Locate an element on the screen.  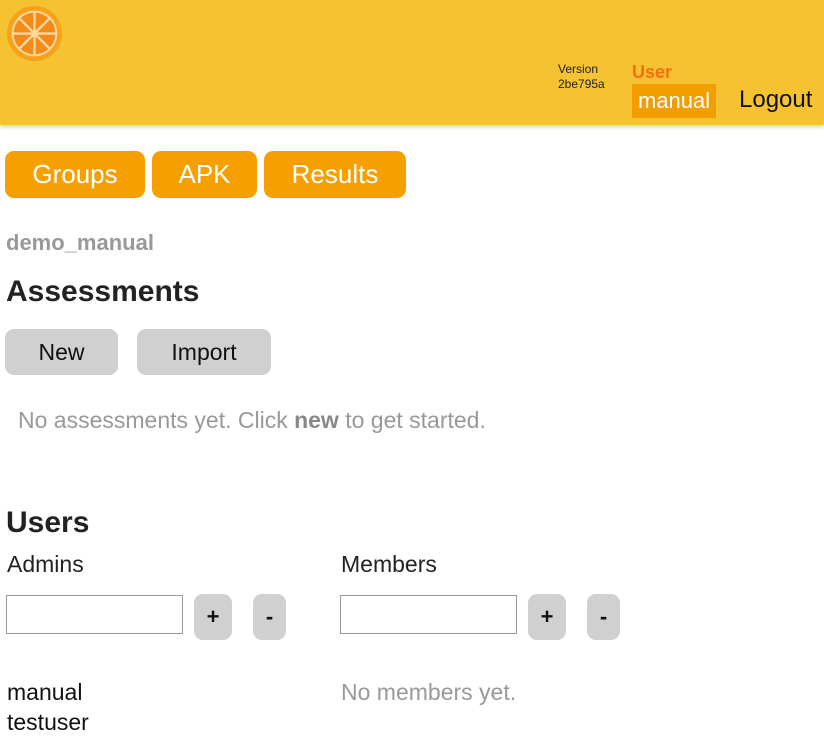
import-assessment-button: Import is located at coordinates (204, 352).